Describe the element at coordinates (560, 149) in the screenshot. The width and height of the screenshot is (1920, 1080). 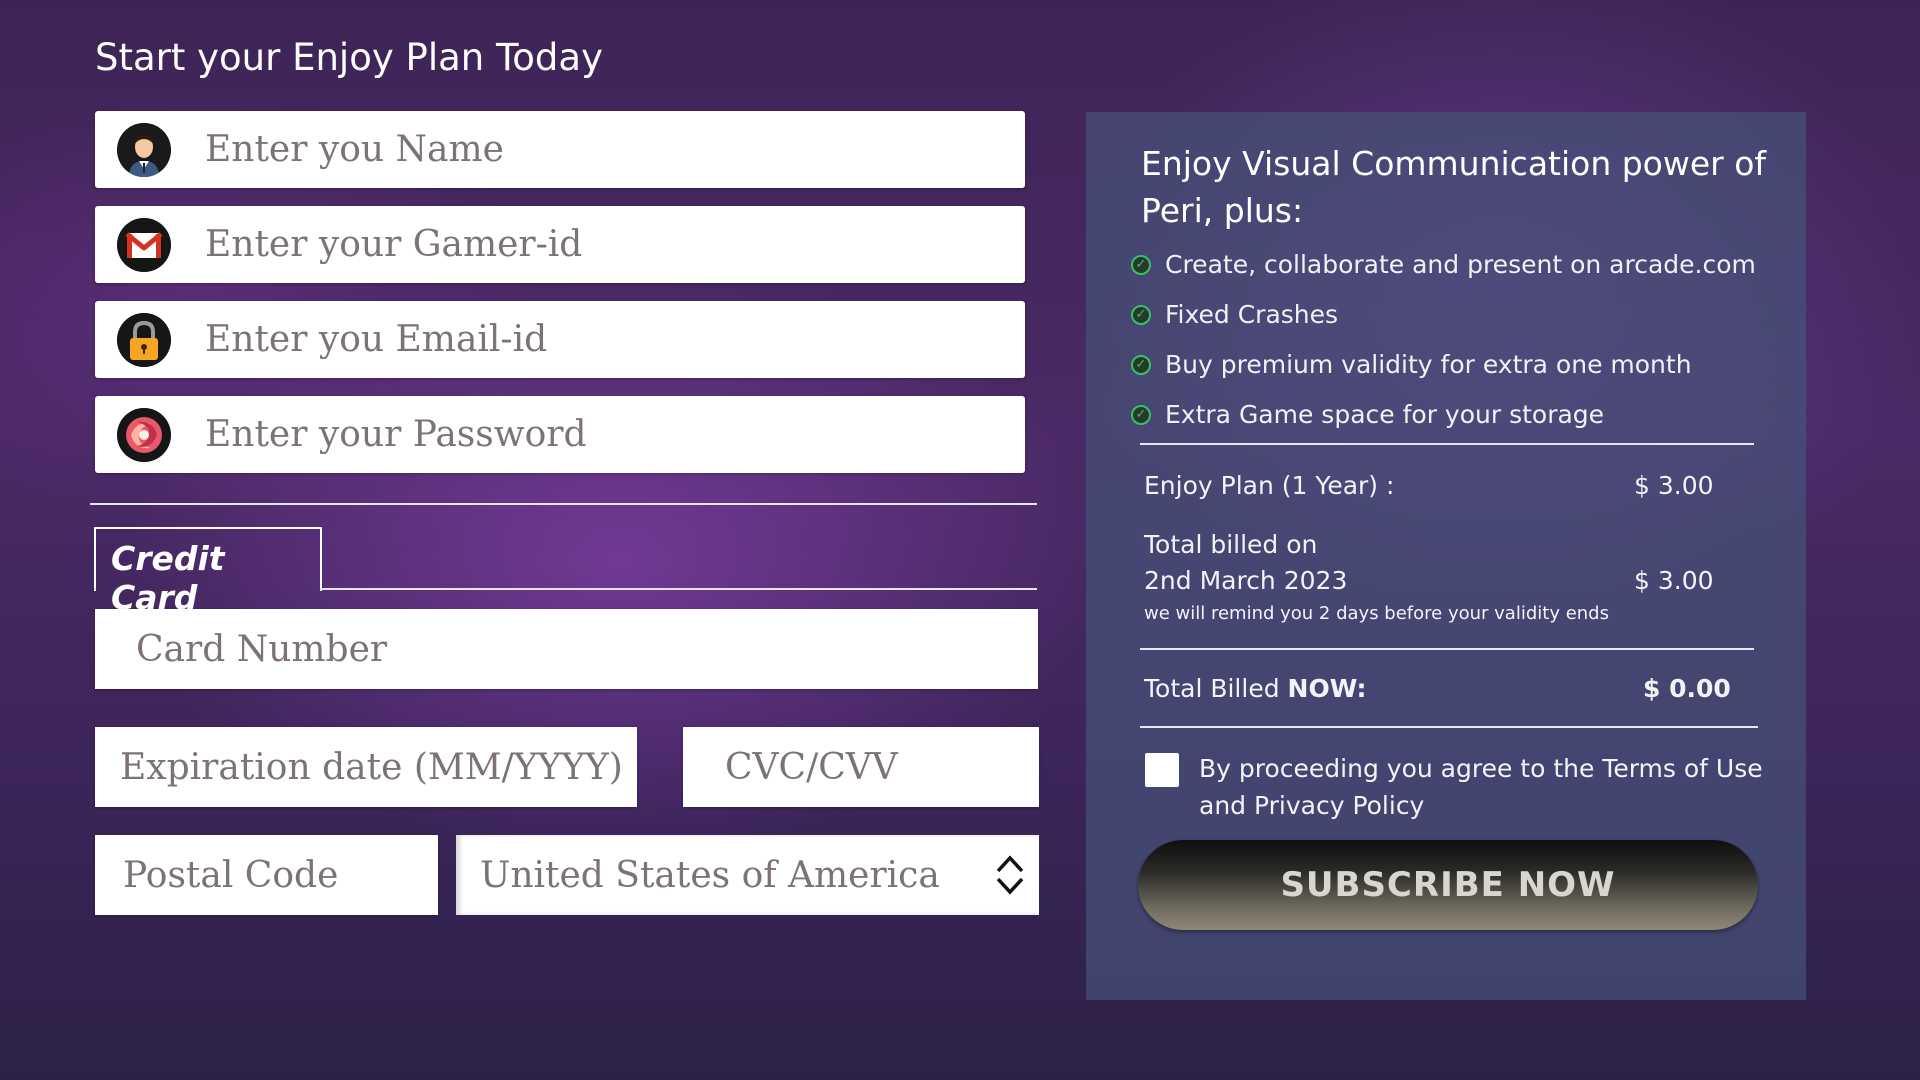
I see `name-field: Enter you Name` at that location.